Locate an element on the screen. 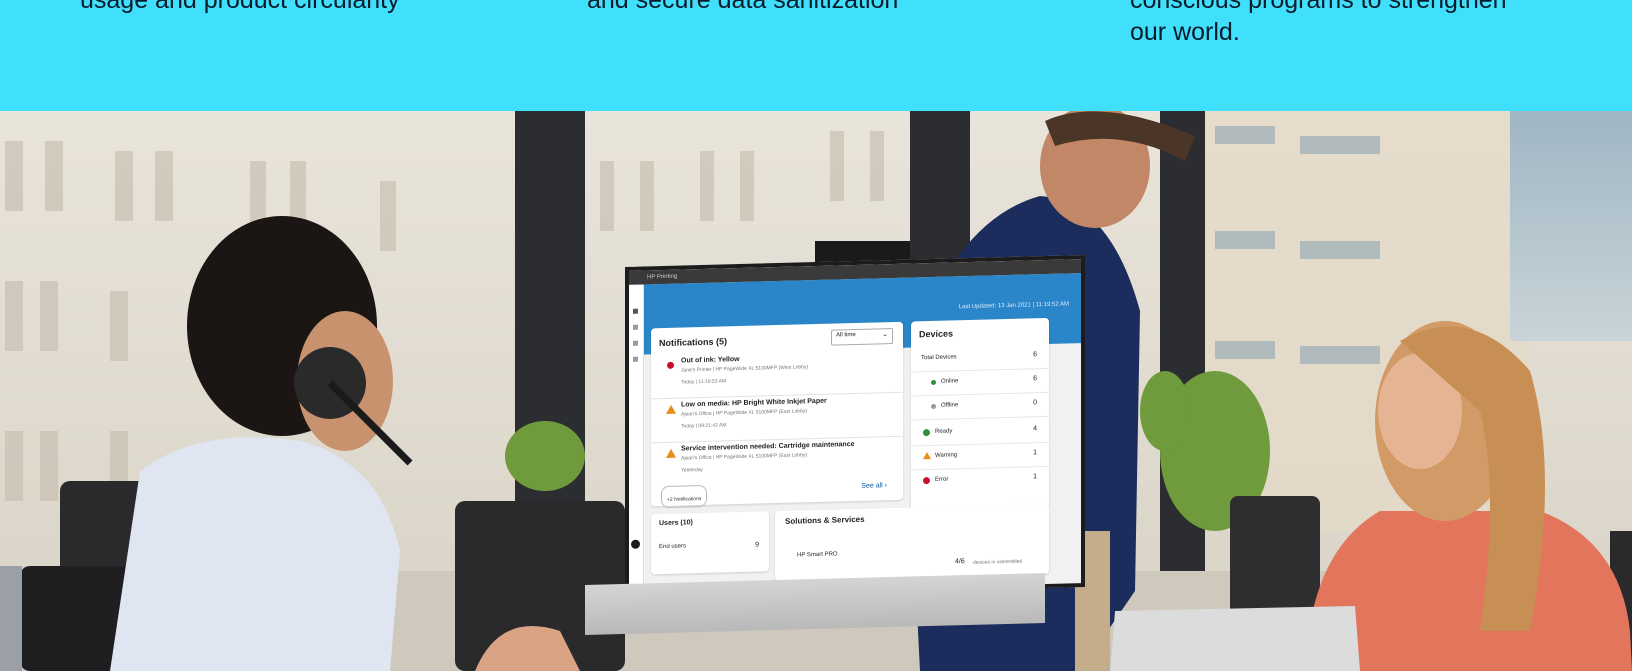 The image size is (1632, 671). device-row-label: Offline is located at coordinates (950, 405).